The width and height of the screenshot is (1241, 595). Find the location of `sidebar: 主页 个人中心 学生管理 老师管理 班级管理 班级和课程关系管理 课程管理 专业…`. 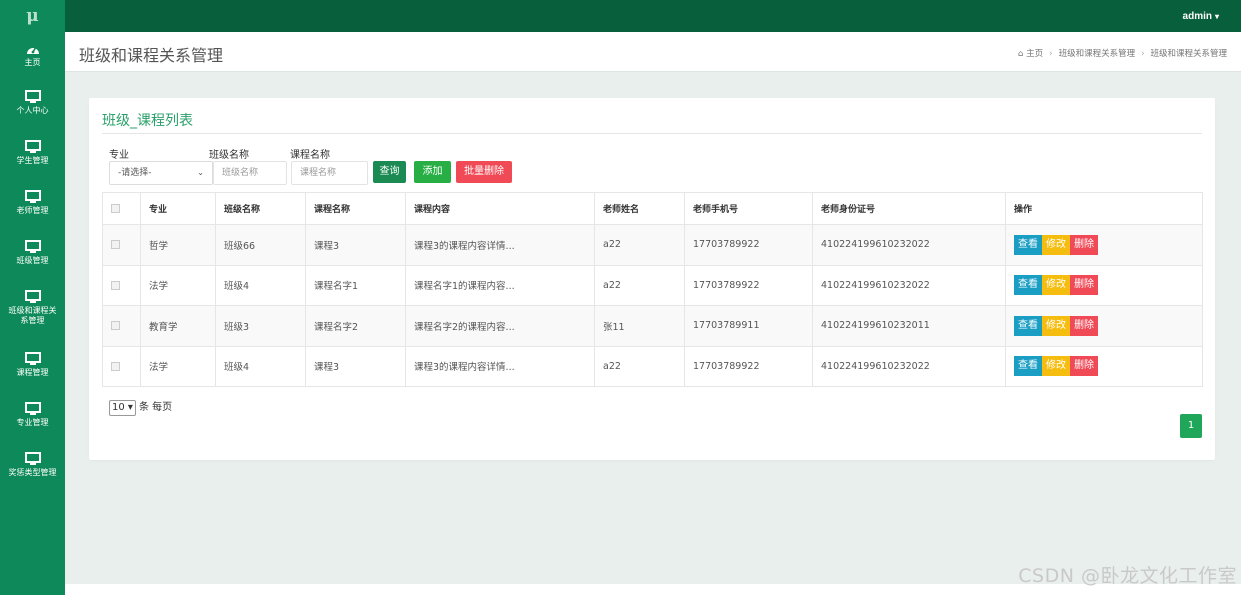

sidebar: 主页 个人中心 学生管理 老师管理 班级管理 班级和课程关系管理 课程管理 专业… is located at coordinates (32, 313).